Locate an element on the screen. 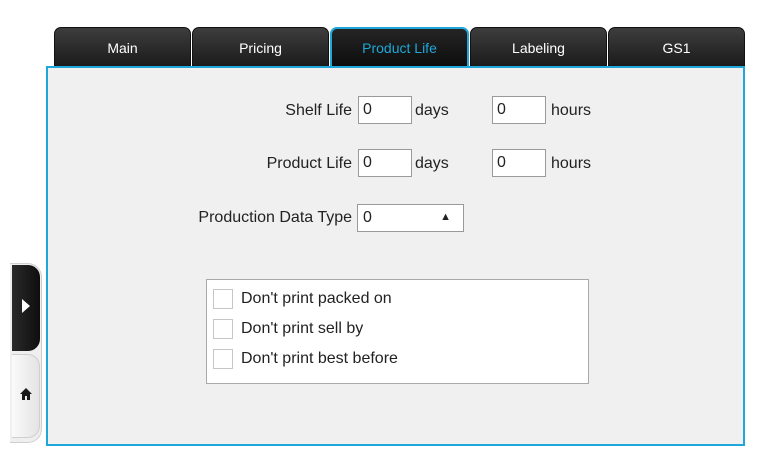 This screenshot has width=765, height=454. shelf-life-hours-input is located at coordinates (519, 110).